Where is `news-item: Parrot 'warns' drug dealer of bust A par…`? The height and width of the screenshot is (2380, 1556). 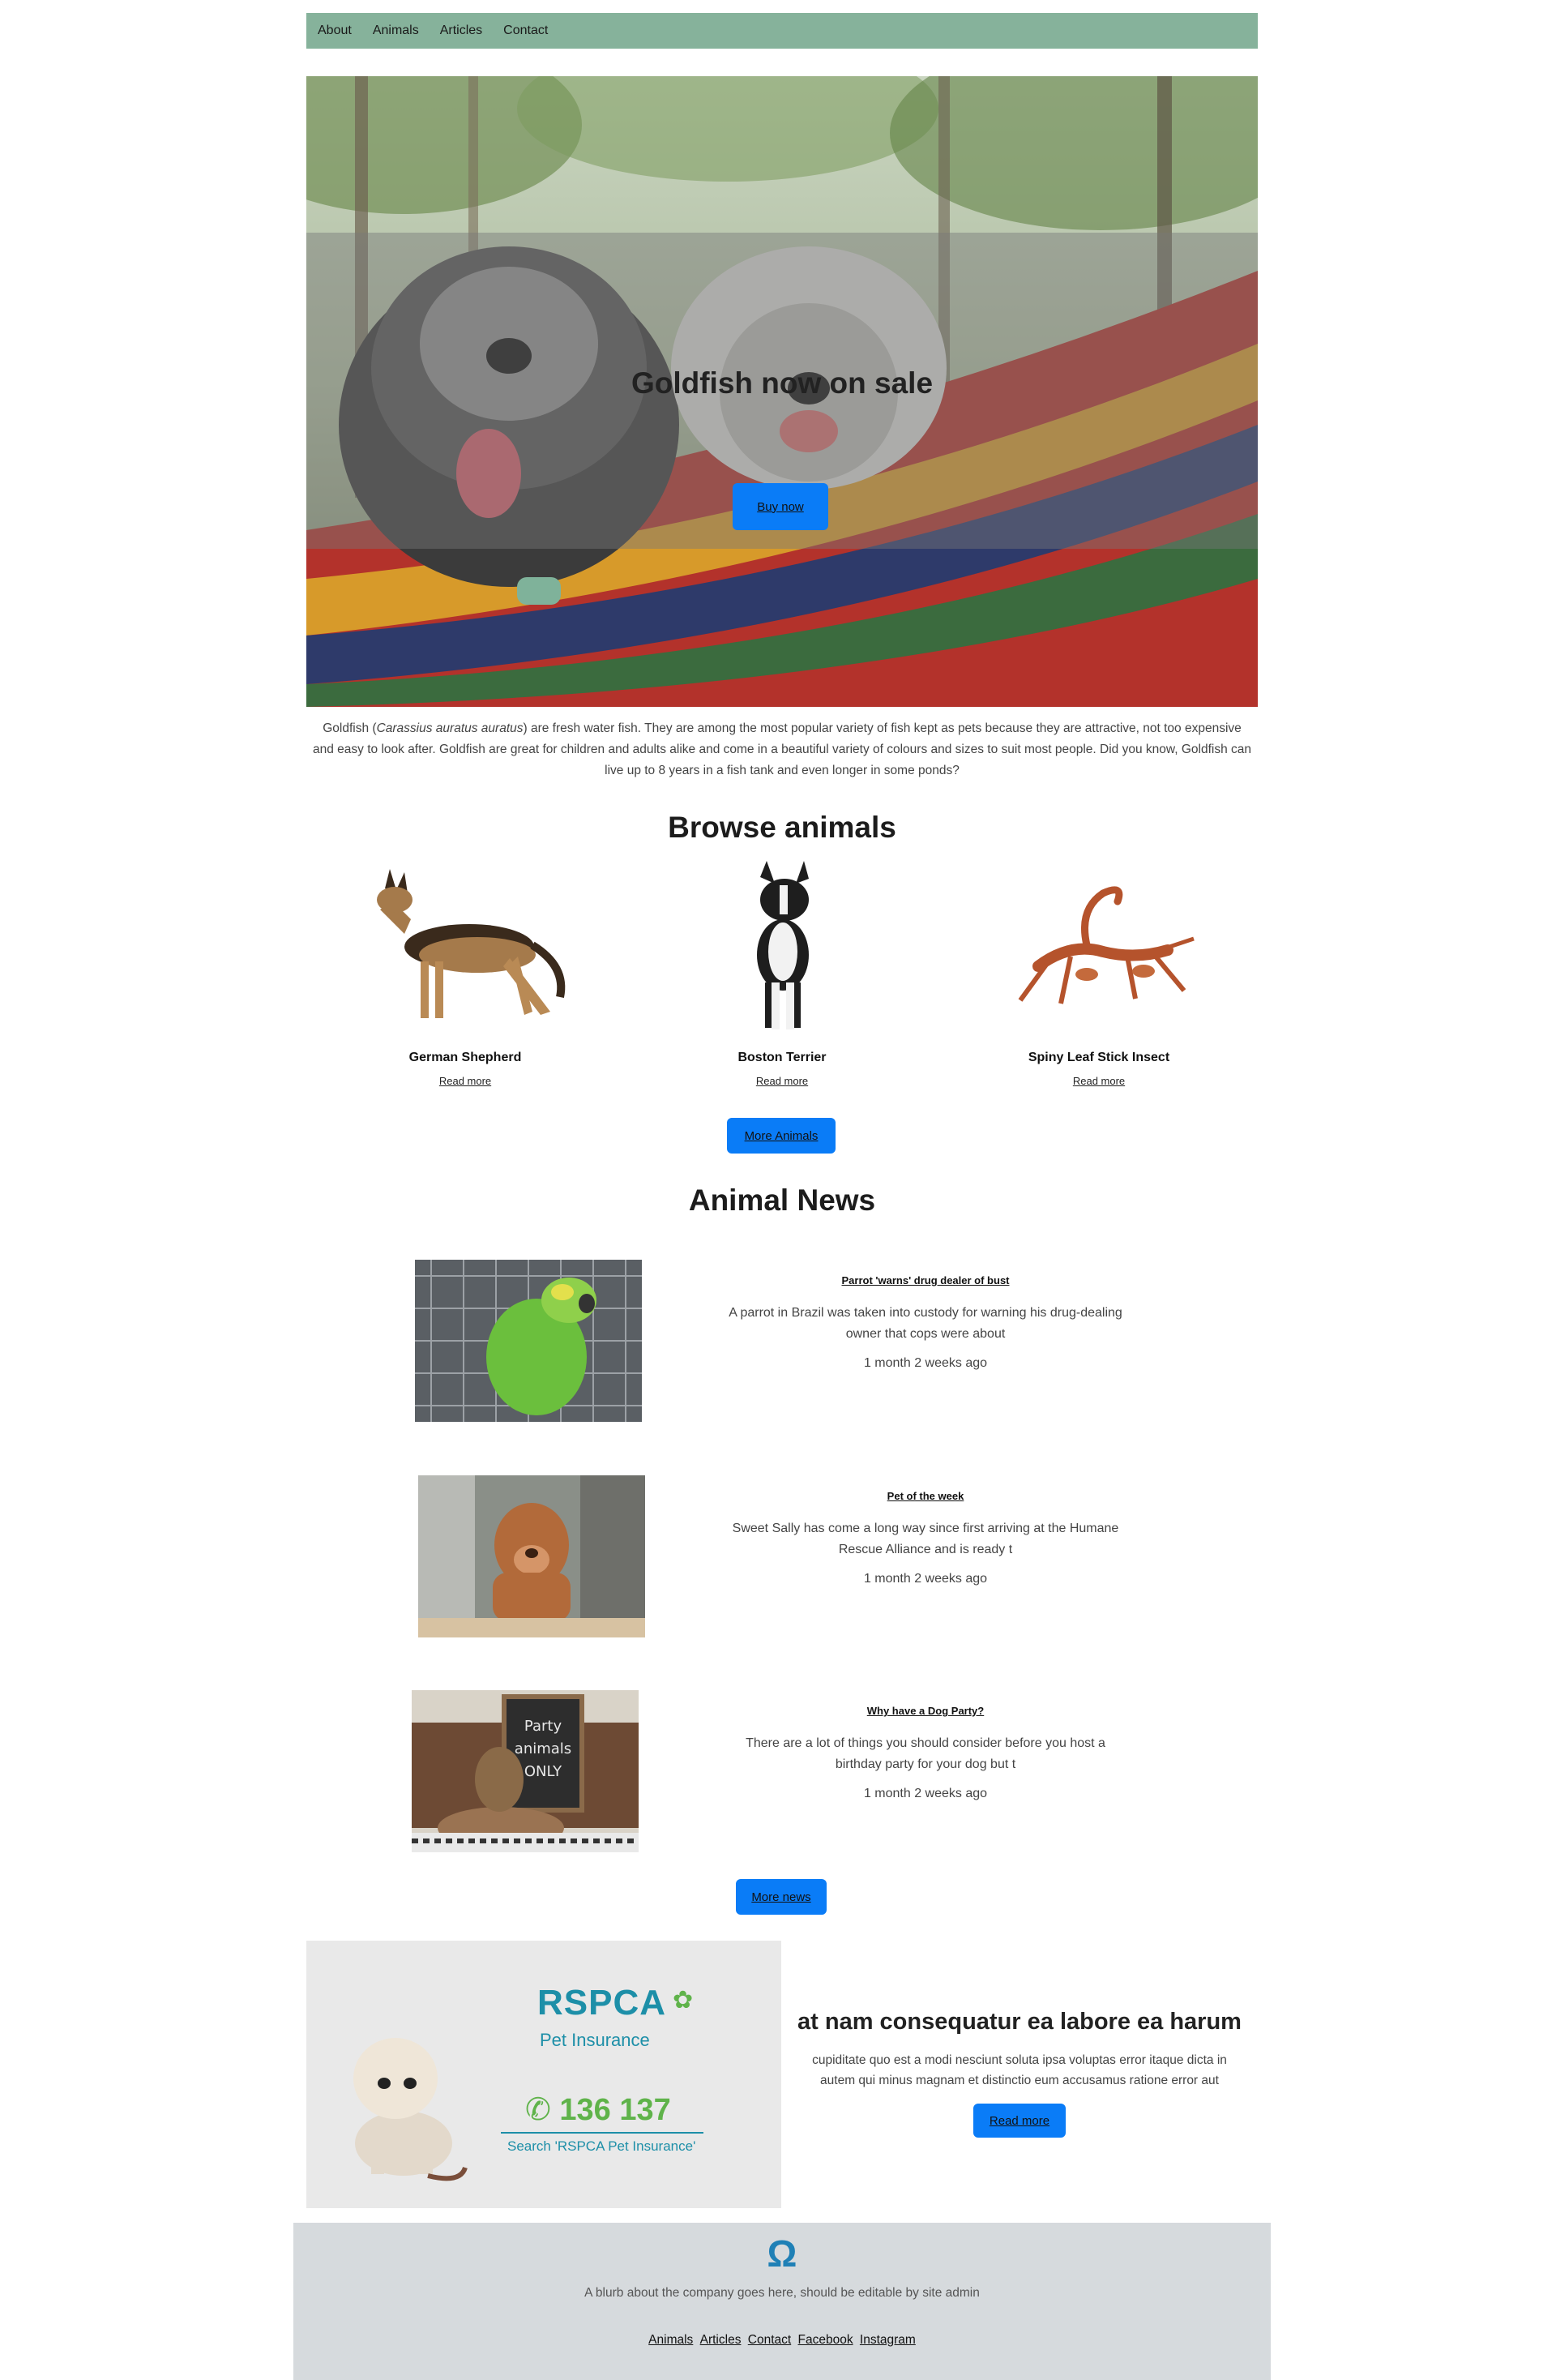
news-item: Parrot 'warns' drug dealer of bust A par… is located at coordinates (925, 1316).